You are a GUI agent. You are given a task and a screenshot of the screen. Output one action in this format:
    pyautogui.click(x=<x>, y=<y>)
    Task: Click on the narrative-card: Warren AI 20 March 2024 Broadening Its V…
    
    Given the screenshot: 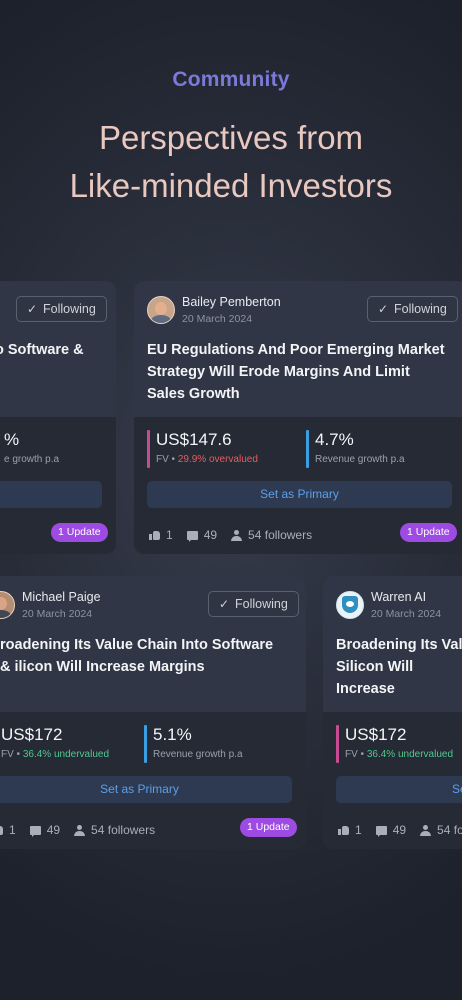 What is the action you would take?
    pyautogui.click(x=392, y=712)
    